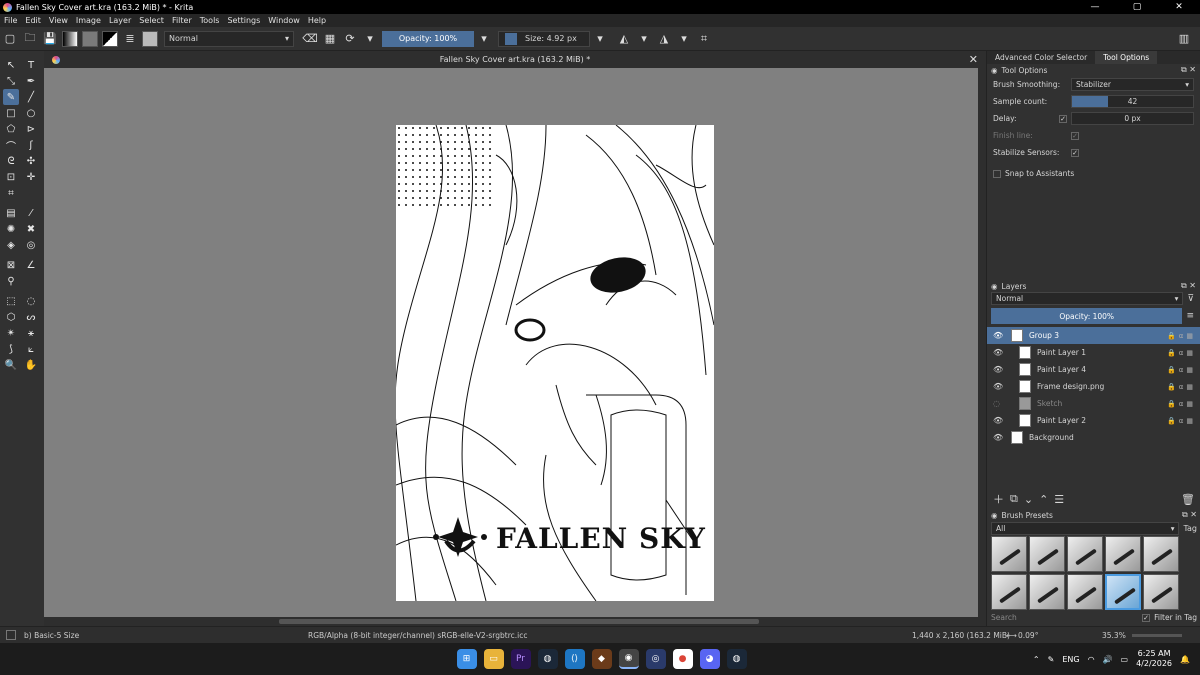 Image resolution: width=1200 pixels, height=675 pixels. Describe the element at coordinates (1028, 499) in the screenshot. I see `move-down-icon: ⌄` at that location.